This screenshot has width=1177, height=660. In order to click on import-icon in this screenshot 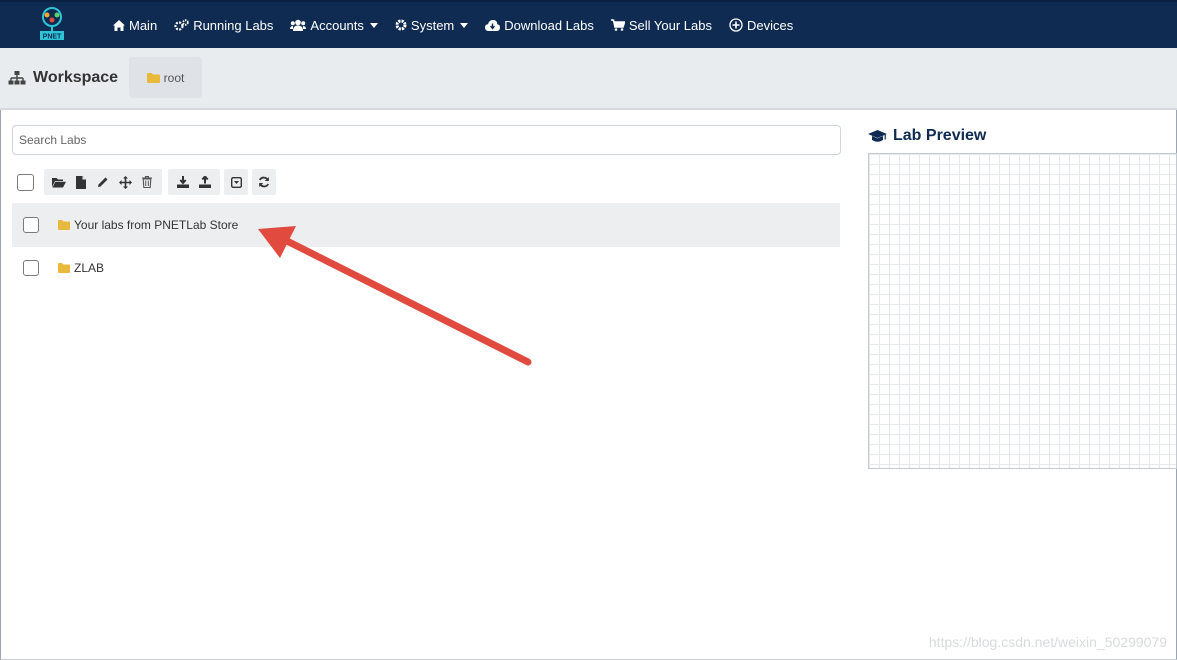, I will do `click(183, 182)`.